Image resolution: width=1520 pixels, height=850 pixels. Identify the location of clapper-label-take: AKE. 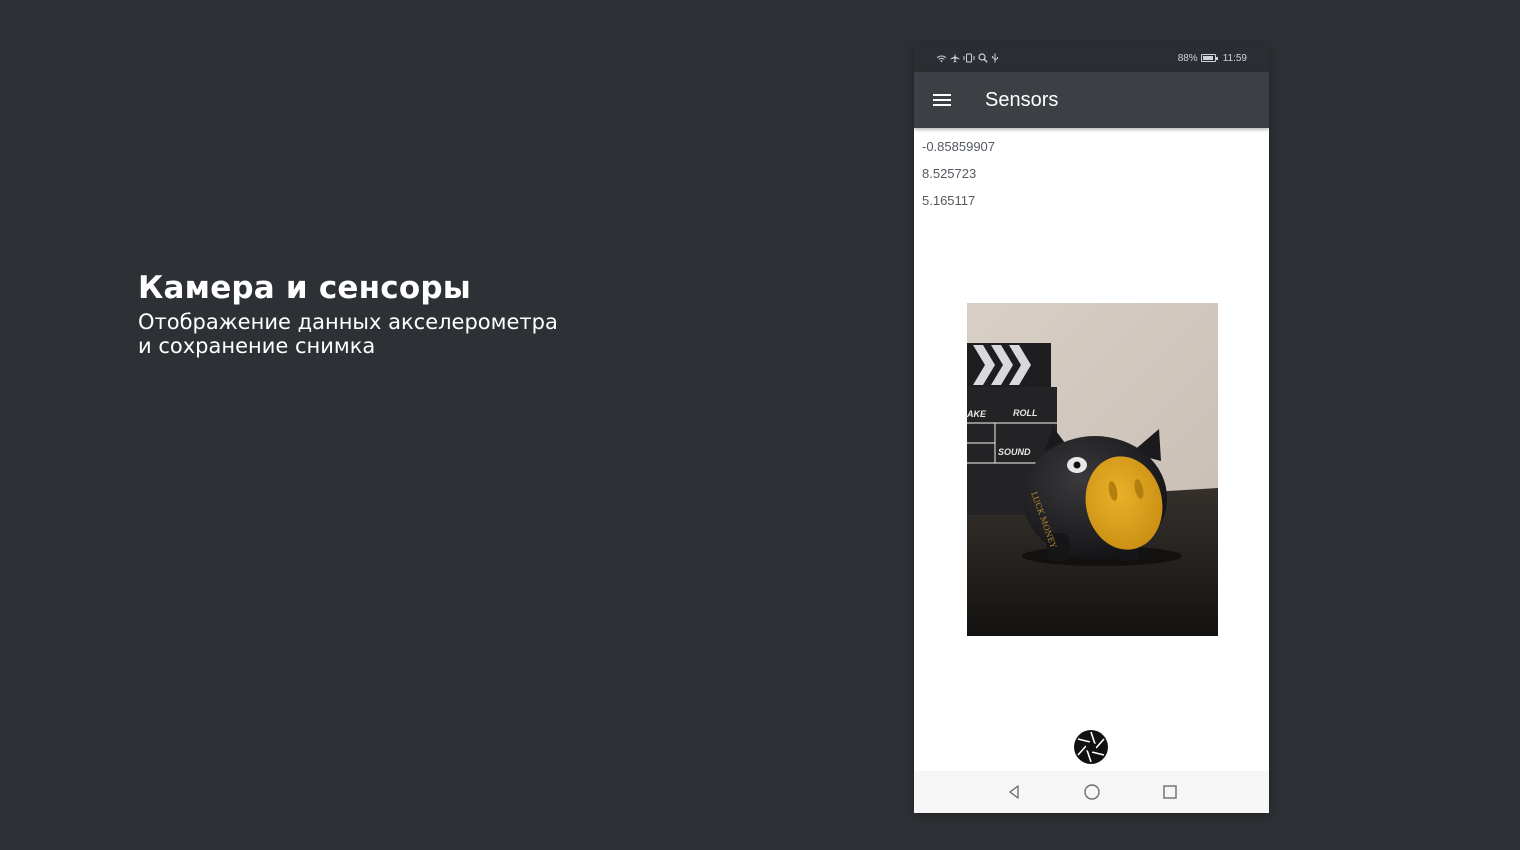
(977, 414).